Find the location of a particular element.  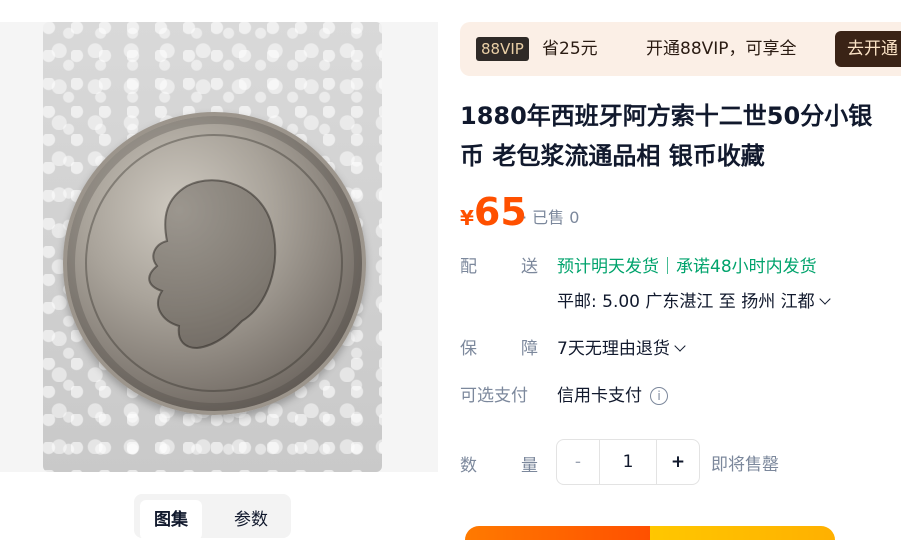

tab-gallery: 图集 is located at coordinates (171, 520).